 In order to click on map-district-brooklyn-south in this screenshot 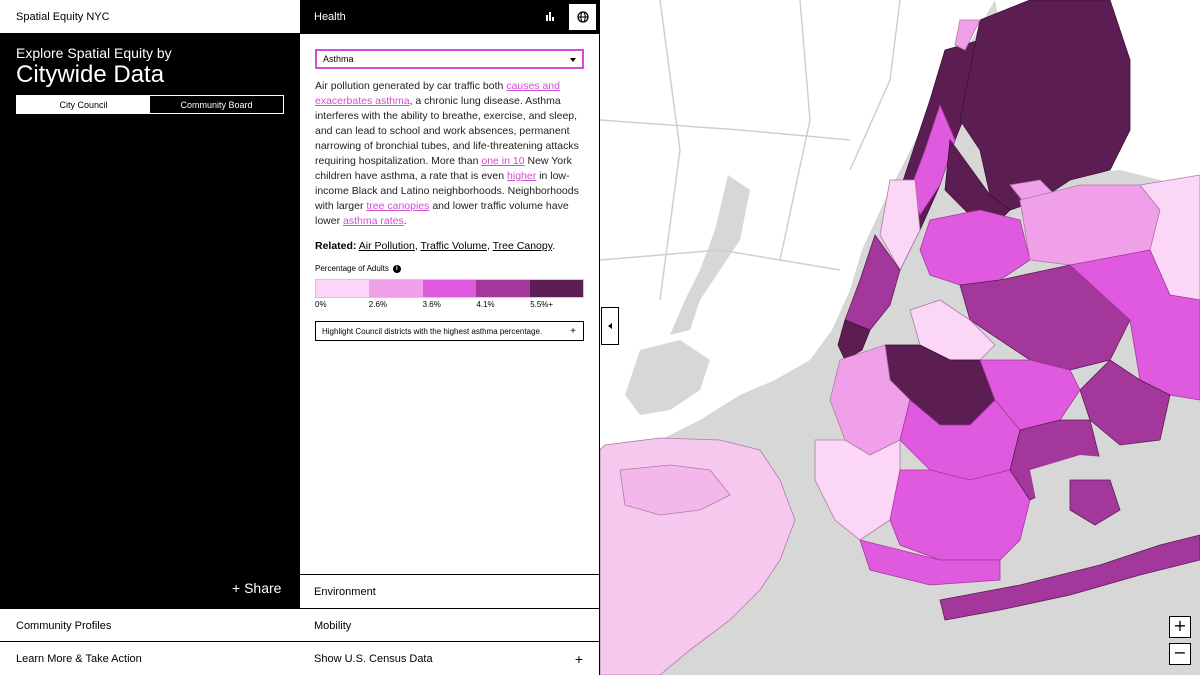, I will do `click(960, 515)`.